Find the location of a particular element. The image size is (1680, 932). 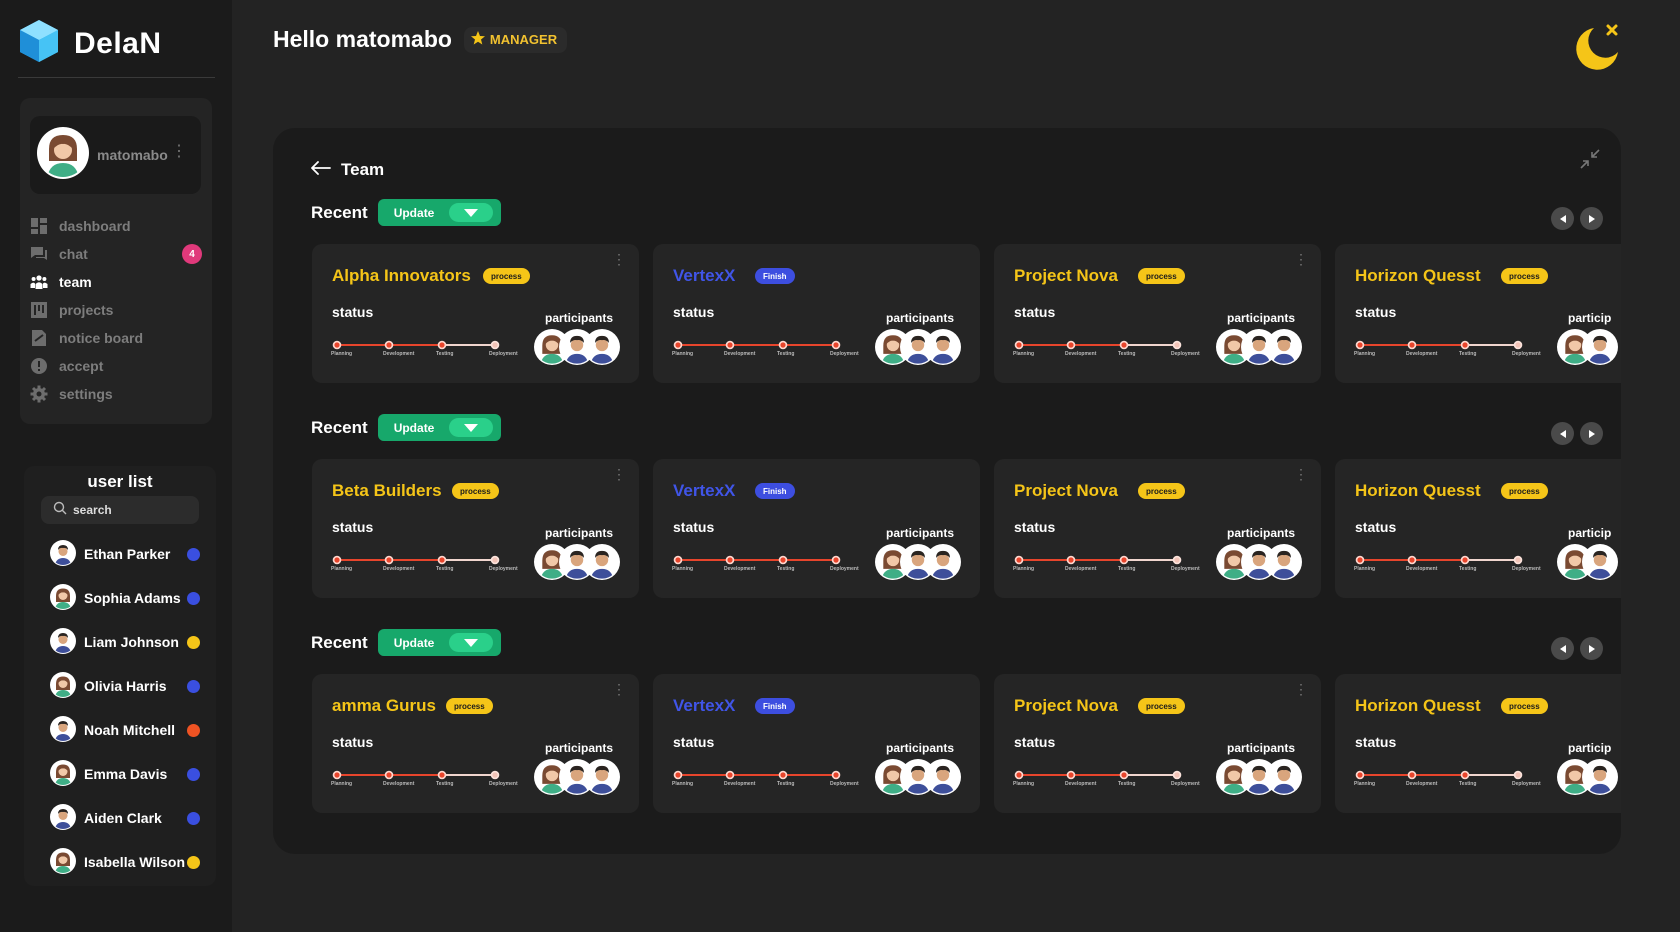

profile-card: matomabo ⋮ is located at coordinates (115, 155).